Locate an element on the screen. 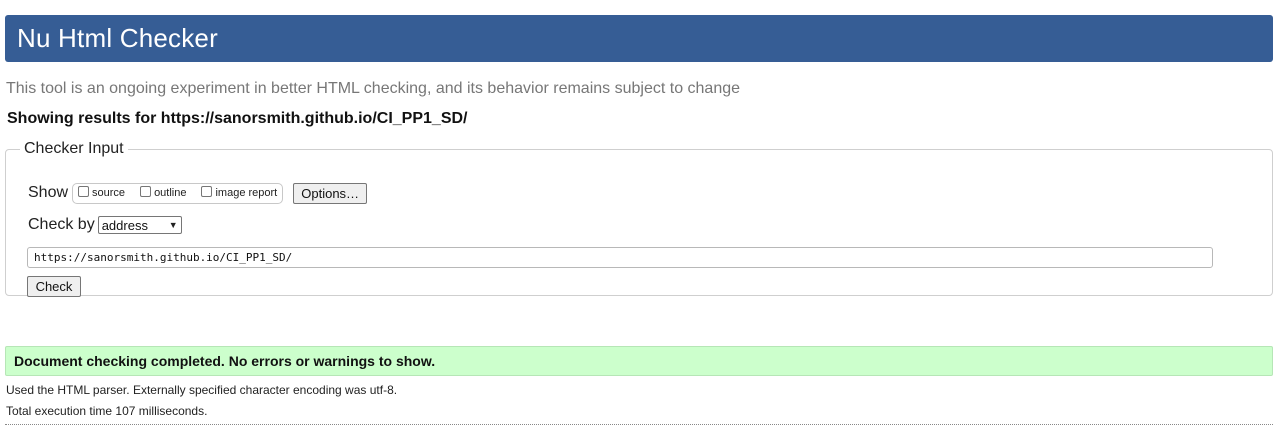 The height and width of the screenshot is (427, 1273). show-outline-option: outline is located at coordinates (161, 192).